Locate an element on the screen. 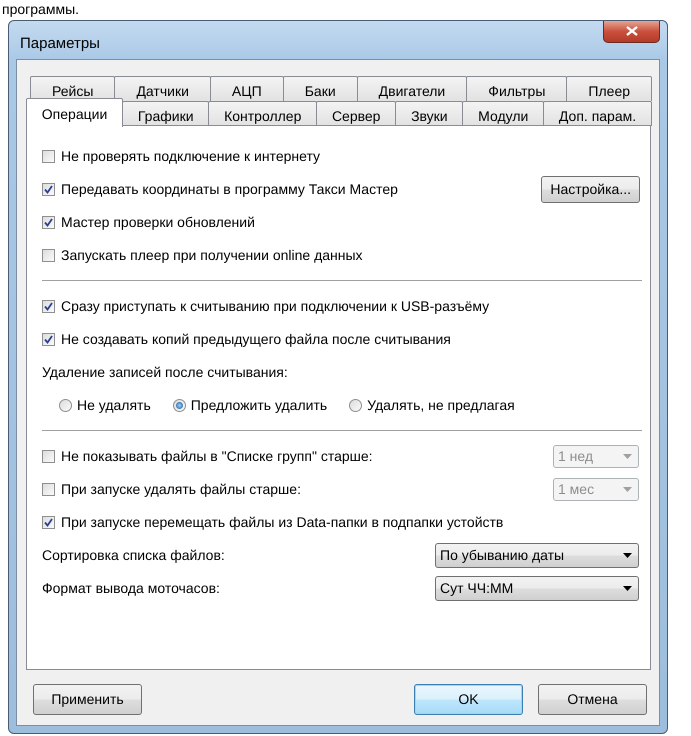 The image size is (691, 736). radio-label: Не удалять is located at coordinates (114, 405).